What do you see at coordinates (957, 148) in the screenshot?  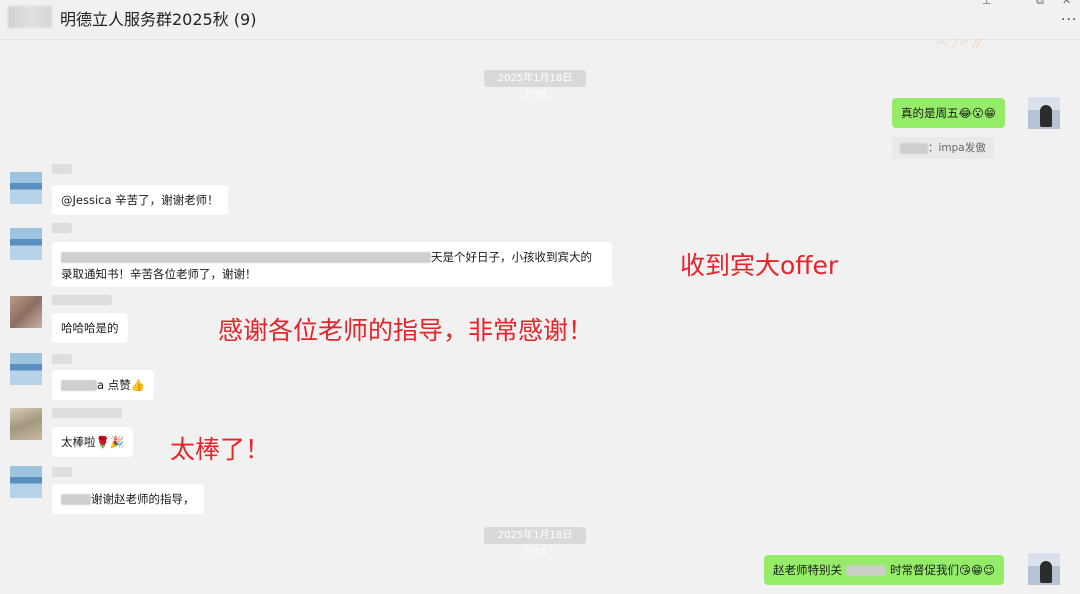 I see `notice-text: ：impa发傲` at bounding box center [957, 148].